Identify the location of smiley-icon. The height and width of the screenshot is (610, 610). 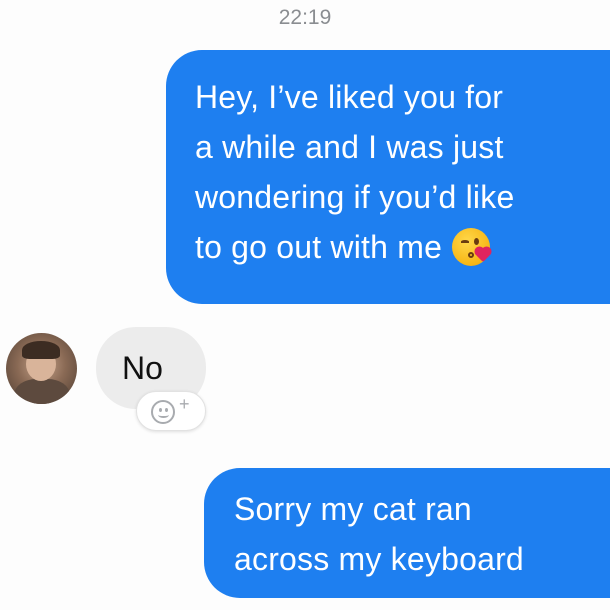
(163, 412).